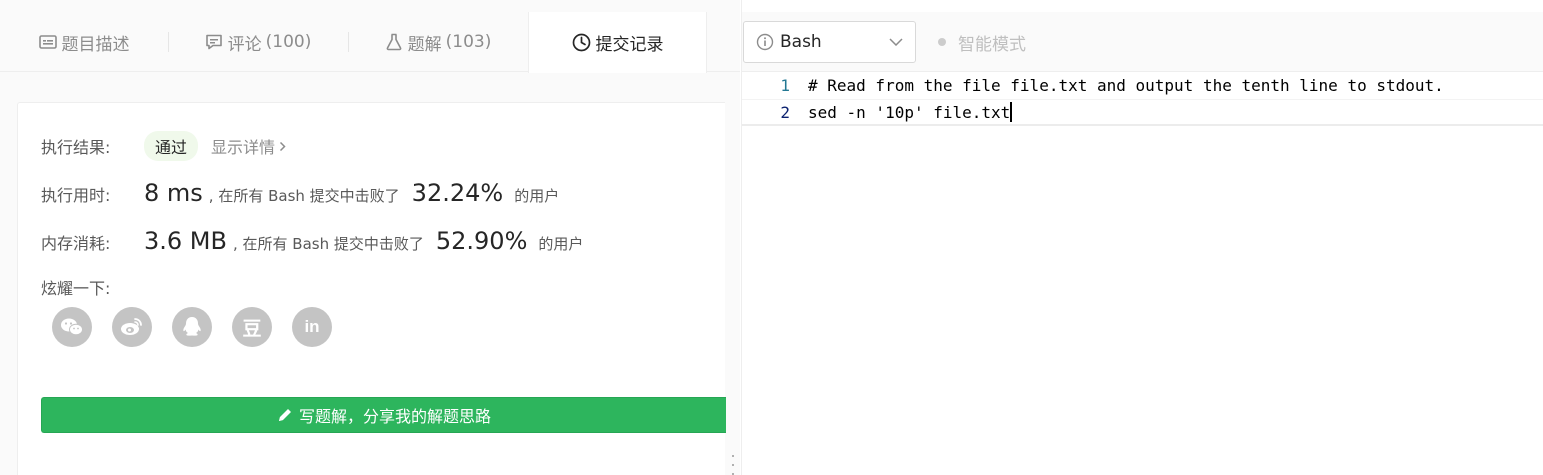  I want to click on share-qq-button, so click(192, 327).